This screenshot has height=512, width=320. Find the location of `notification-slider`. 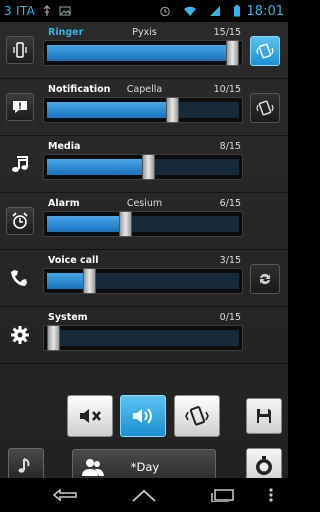

notification-slider is located at coordinates (143, 110).